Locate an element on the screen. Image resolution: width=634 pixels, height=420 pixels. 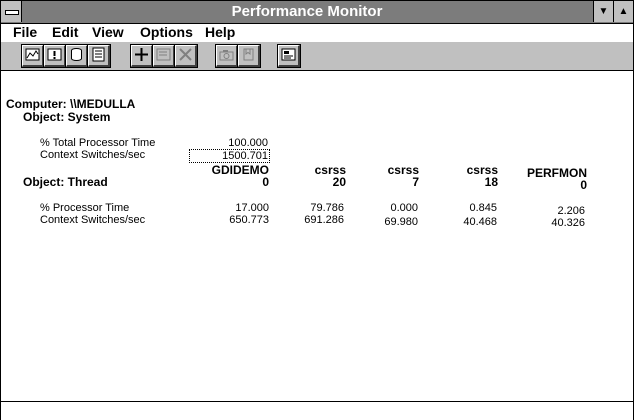
chart-view-icon is located at coordinates (32, 54).